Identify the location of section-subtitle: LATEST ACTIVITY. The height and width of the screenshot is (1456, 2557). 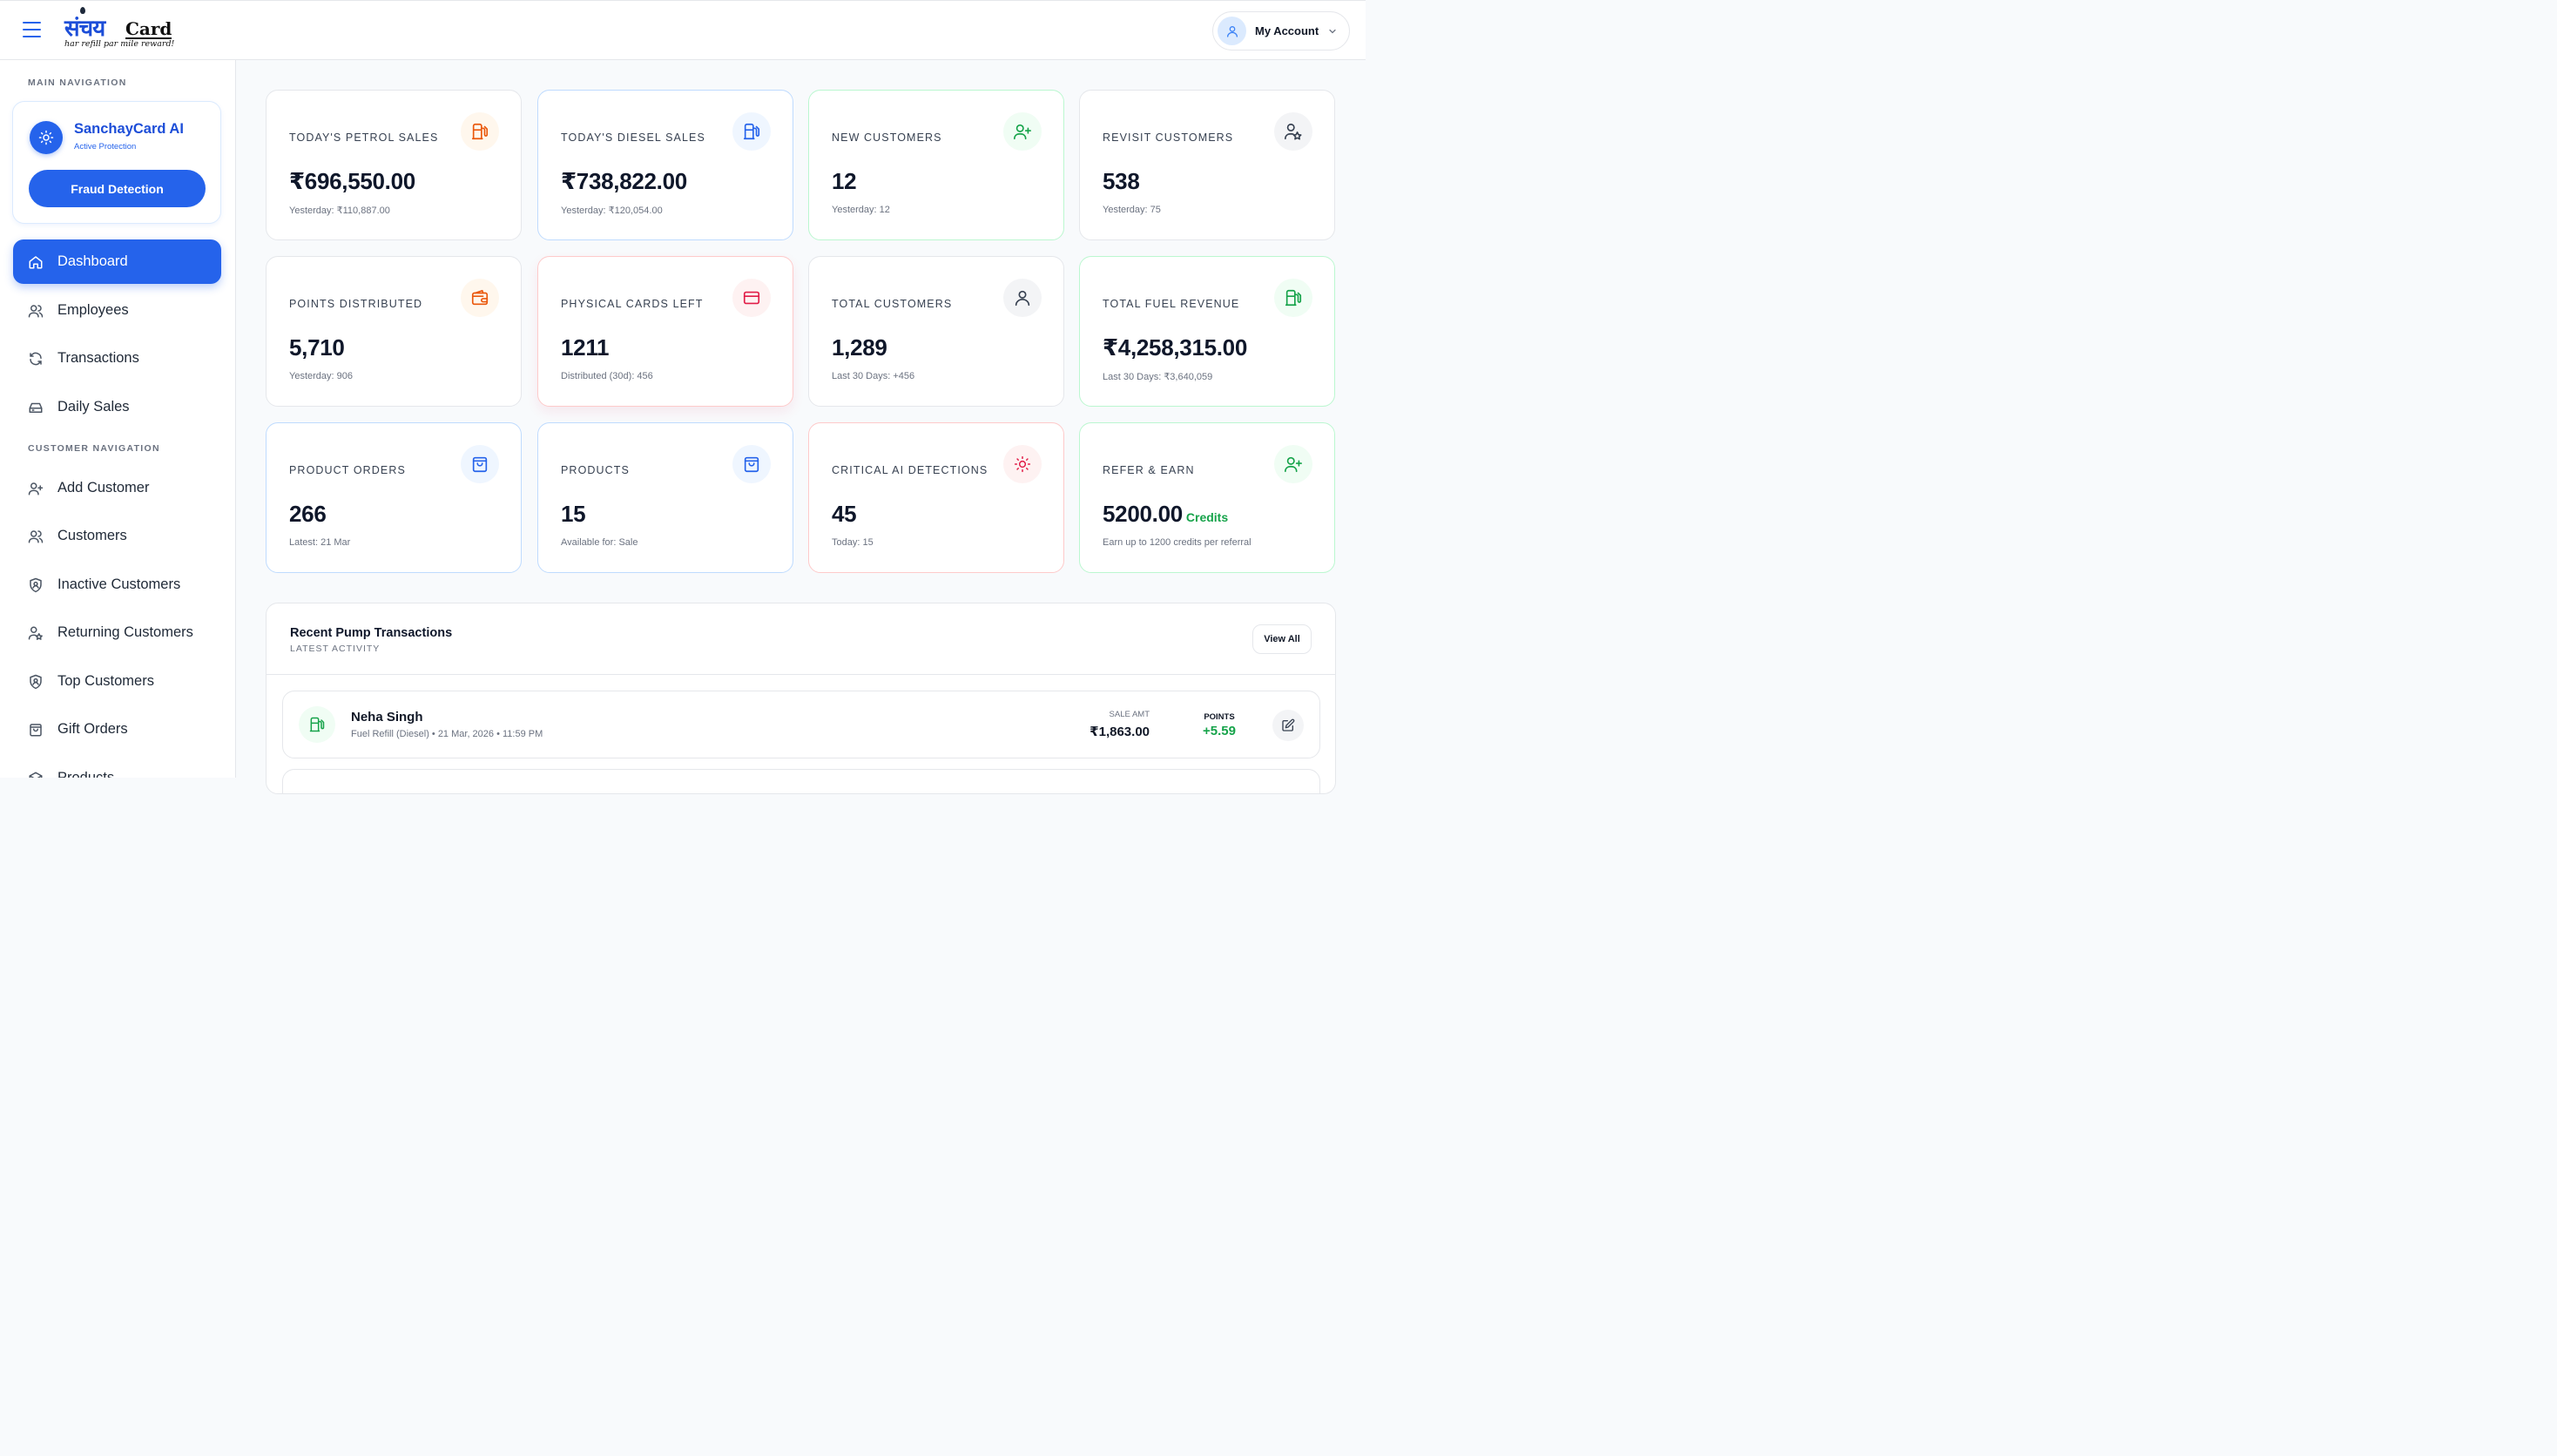
(335, 649).